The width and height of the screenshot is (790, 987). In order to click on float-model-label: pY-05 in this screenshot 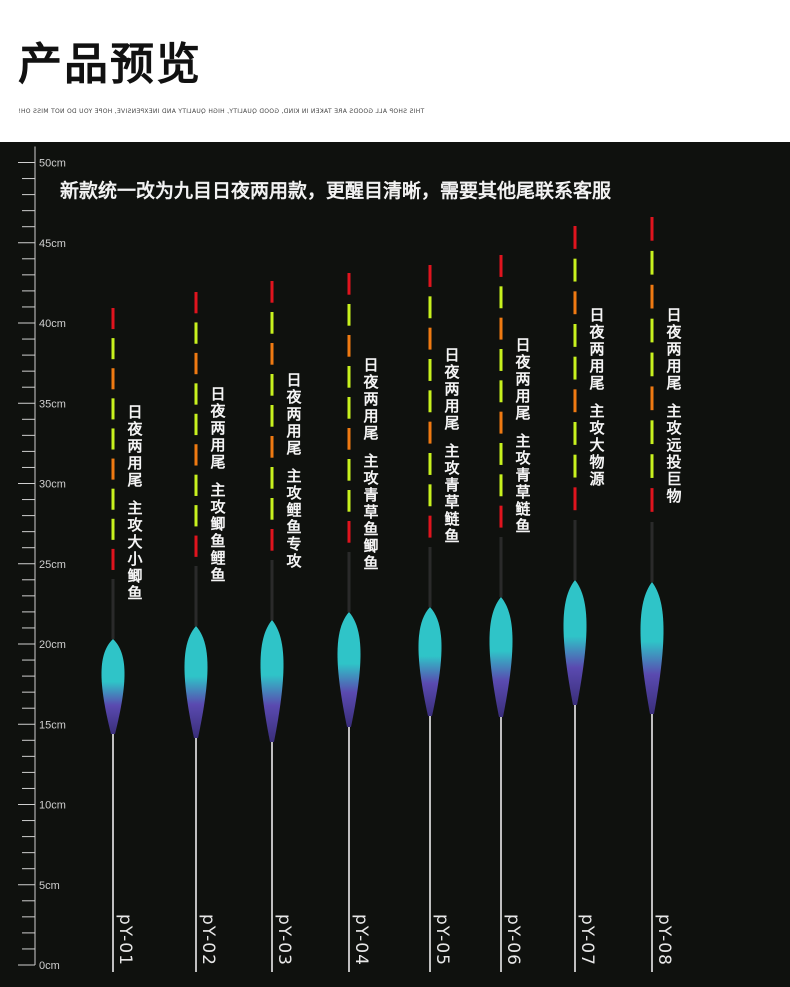, I will do `click(442, 940)`.